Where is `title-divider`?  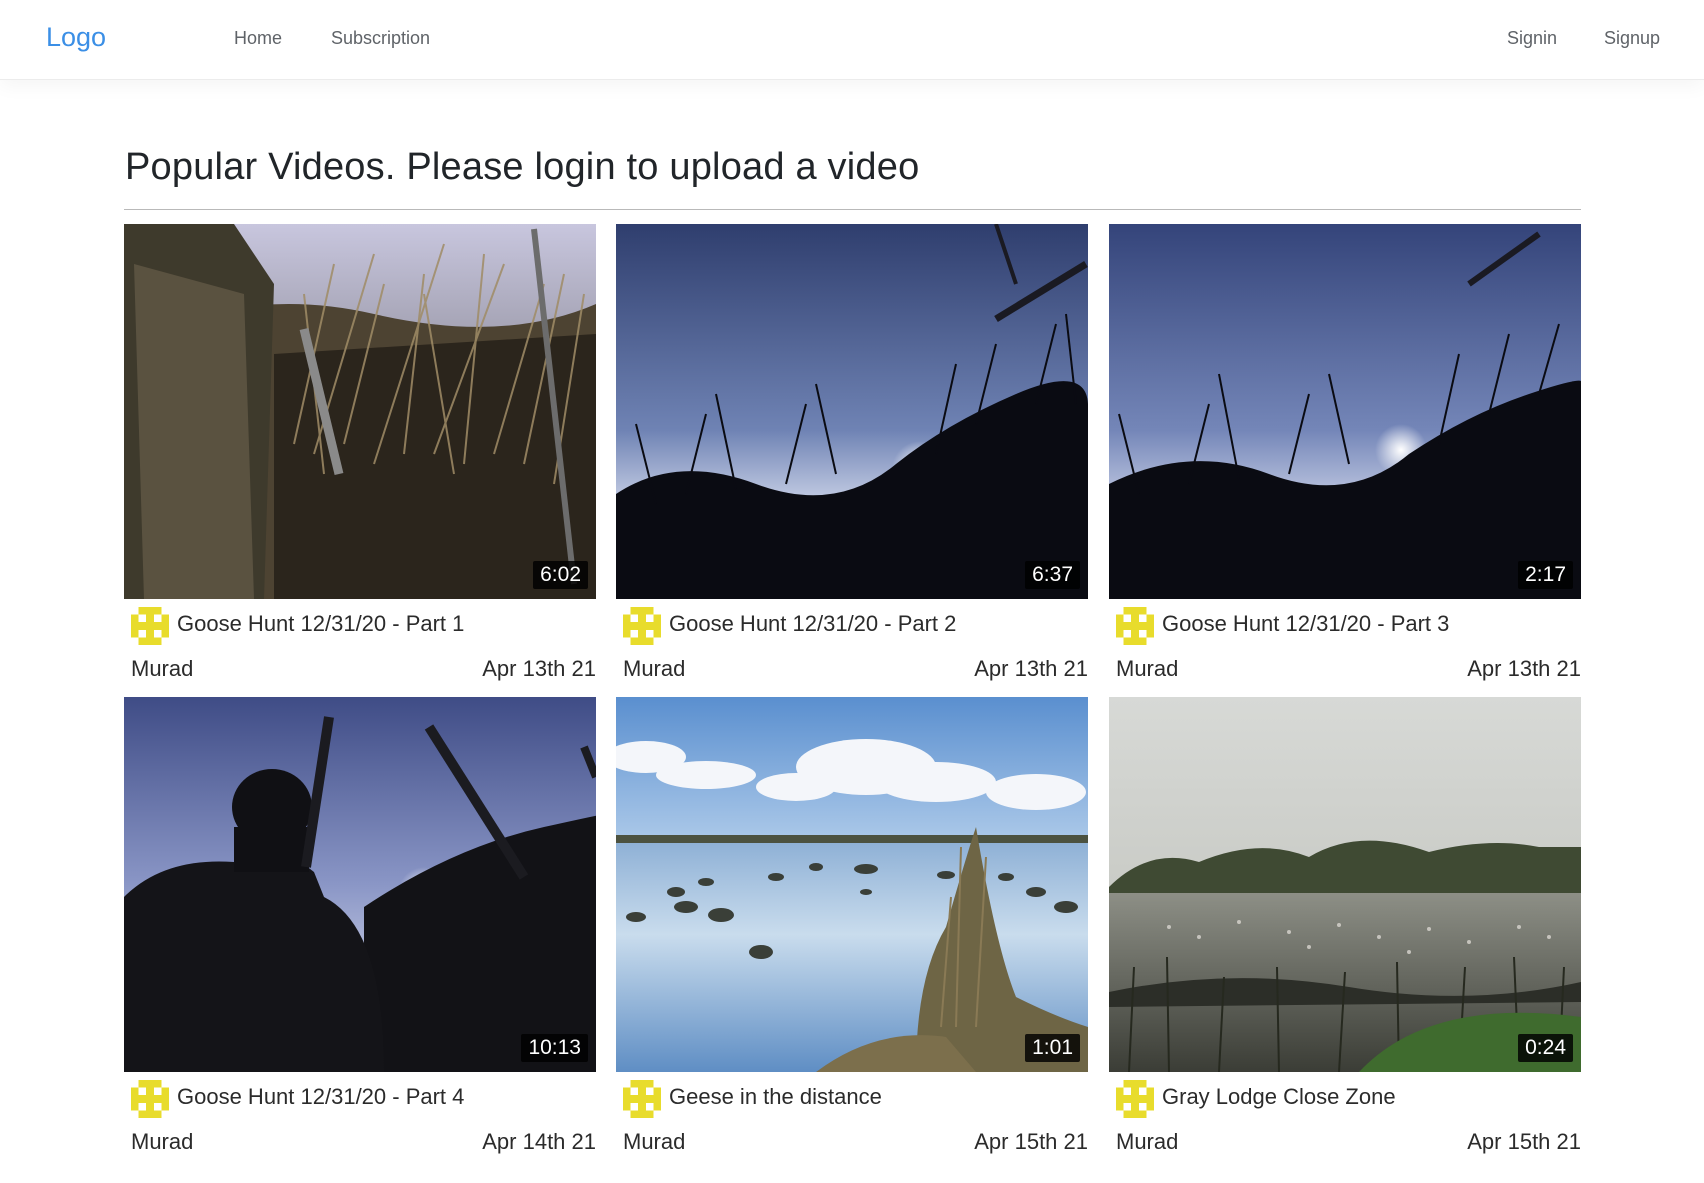 title-divider is located at coordinates (852, 209).